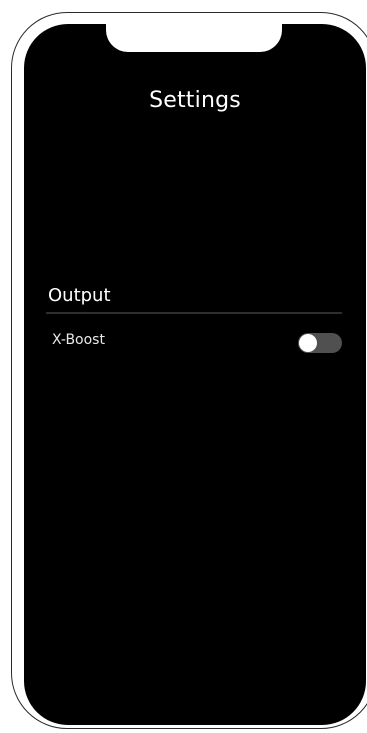 The height and width of the screenshot is (733, 367). What do you see at coordinates (194, 342) in the screenshot?
I see `setting-row-x-boost: X-Boost` at bounding box center [194, 342].